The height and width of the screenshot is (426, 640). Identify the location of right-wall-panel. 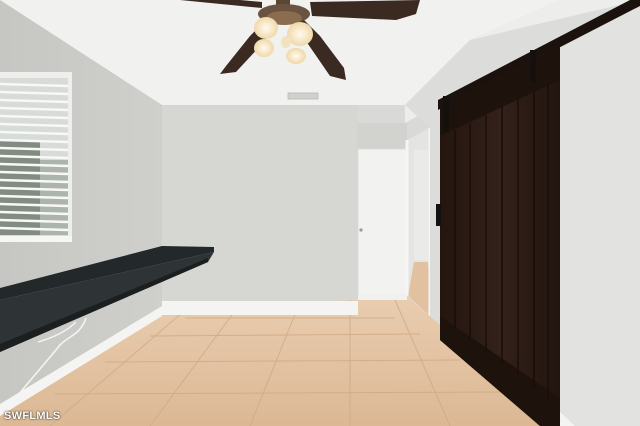
(600, 213).